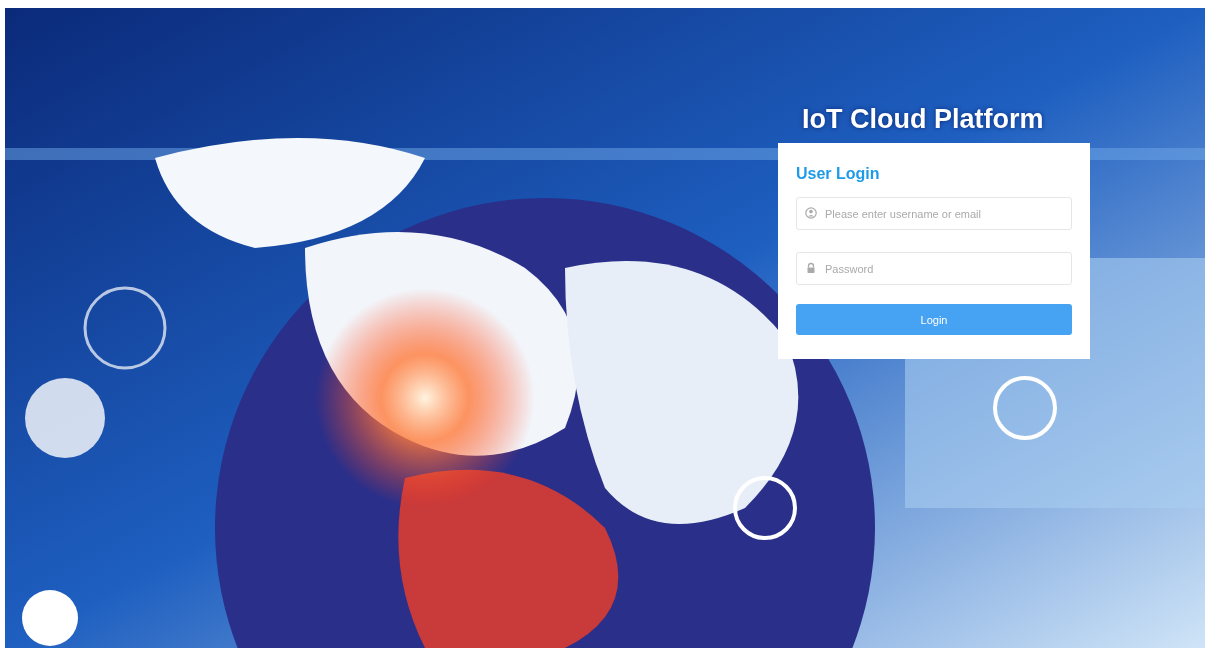 The height and width of the screenshot is (648, 1205). What do you see at coordinates (934, 268) in the screenshot?
I see `password-field: Password` at bounding box center [934, 268].